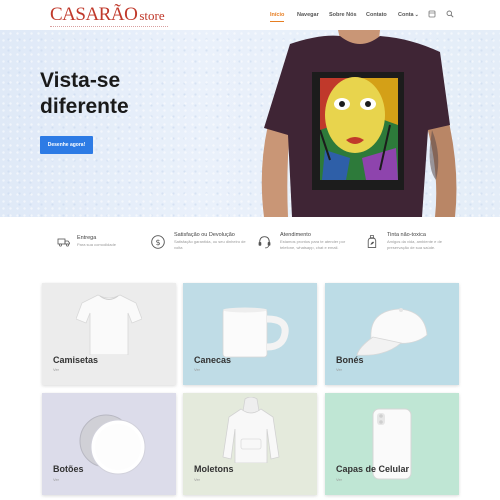 The width and height of the screenshot is (500, 500). What do you see at coordinates (416, 15) in the screenshot?
I see `chevron-down-icon: ⌄` at bounding box center [416, 15].